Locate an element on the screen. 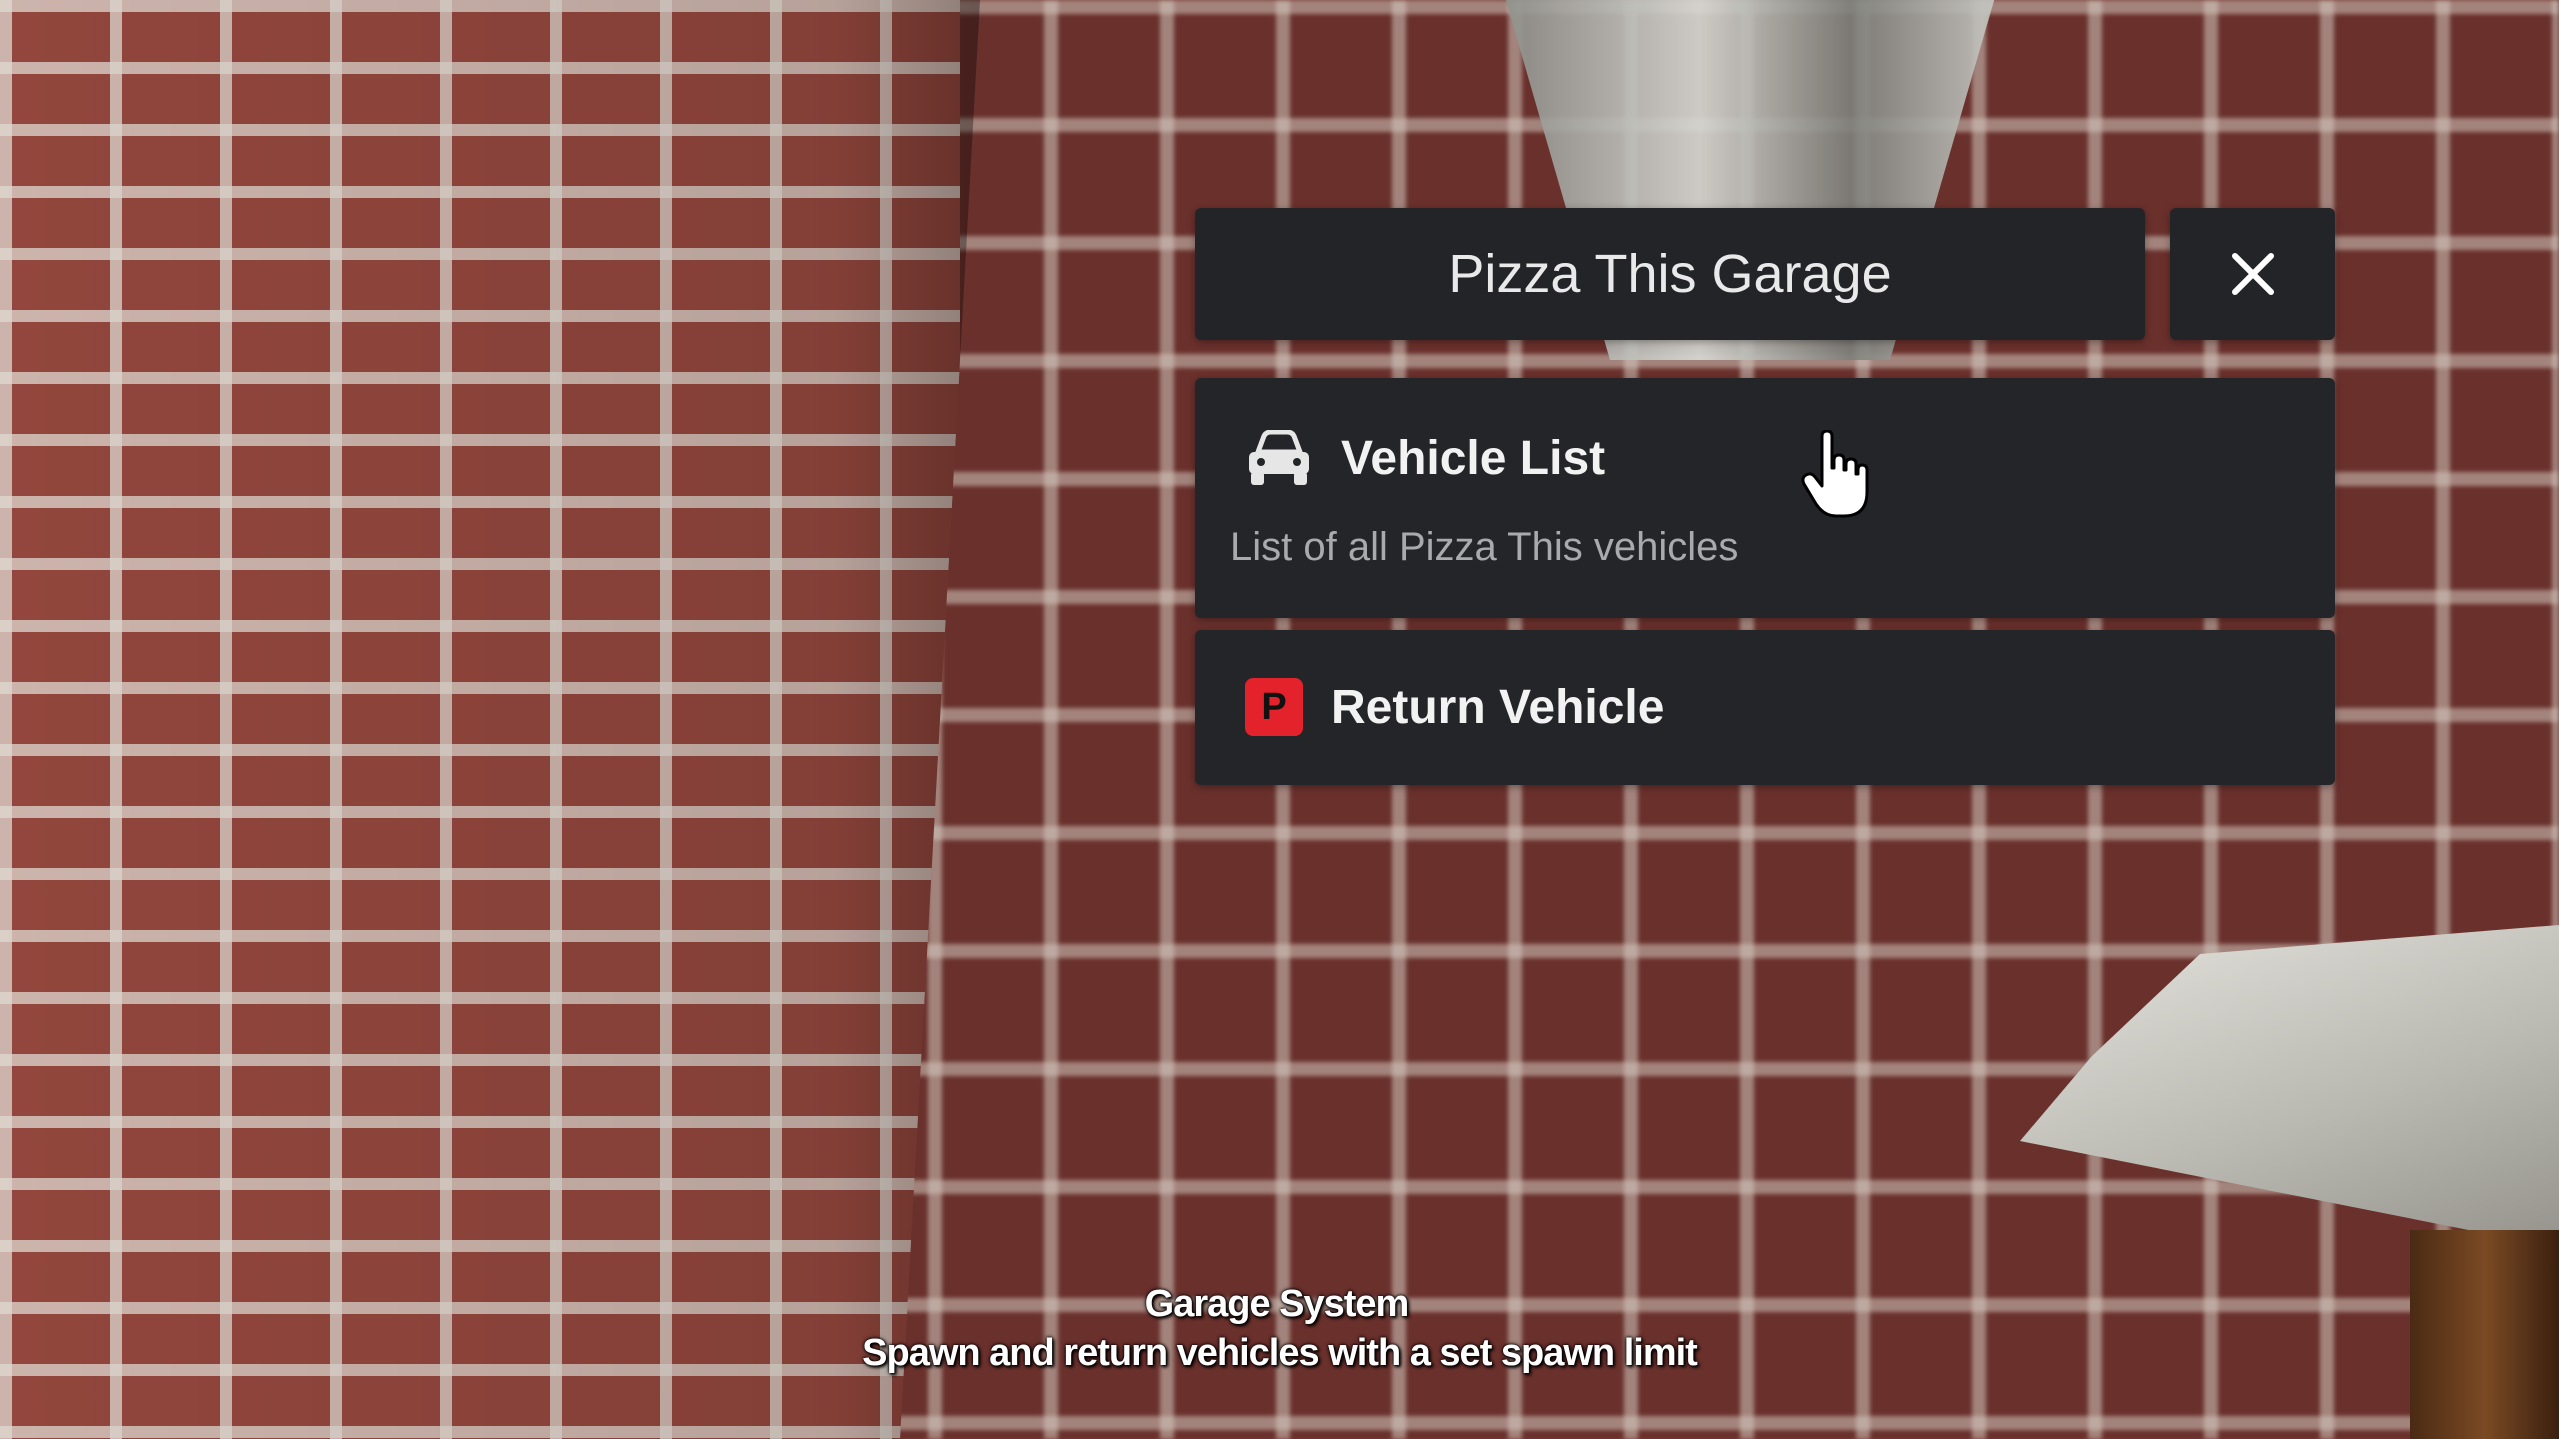  menu-header: Pizza This Garage is located at coordinates (1670, 274).